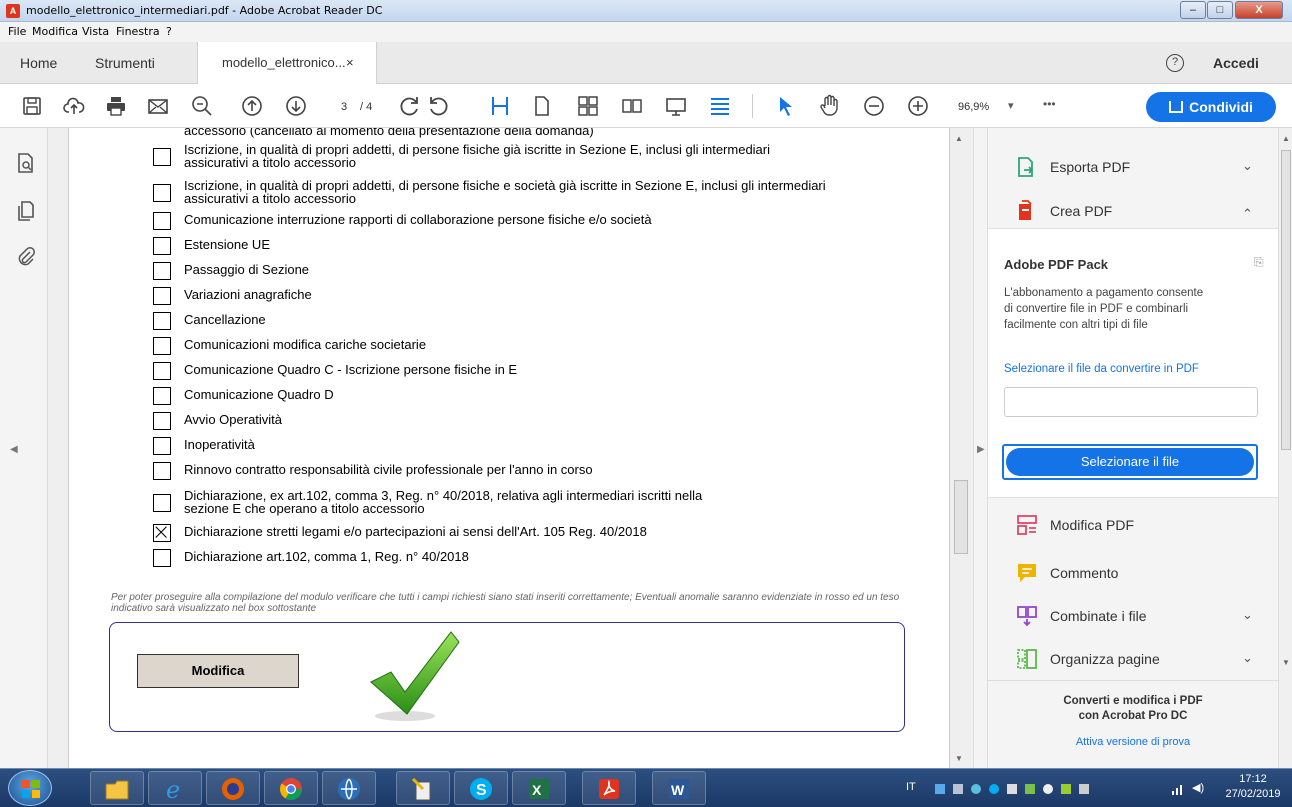 Image resolution: width=1292 pixels, height=807 pixels. Describe the element at coordinates (1011, 105) in the screenshot. I see `zoom-dropdown-icon: ▾` at that location.